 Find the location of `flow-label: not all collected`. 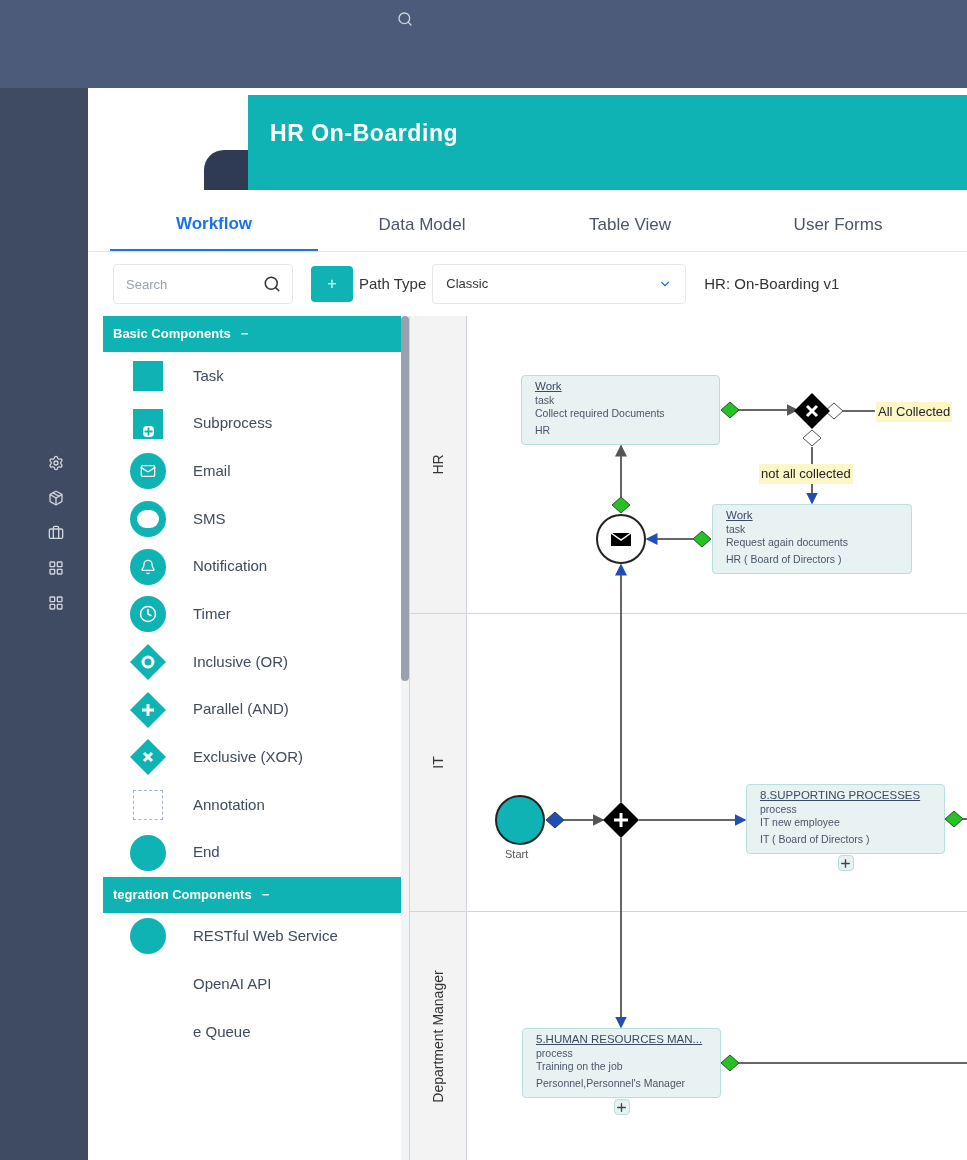

flow-label: not all collected is located at coordinates (806, 474).